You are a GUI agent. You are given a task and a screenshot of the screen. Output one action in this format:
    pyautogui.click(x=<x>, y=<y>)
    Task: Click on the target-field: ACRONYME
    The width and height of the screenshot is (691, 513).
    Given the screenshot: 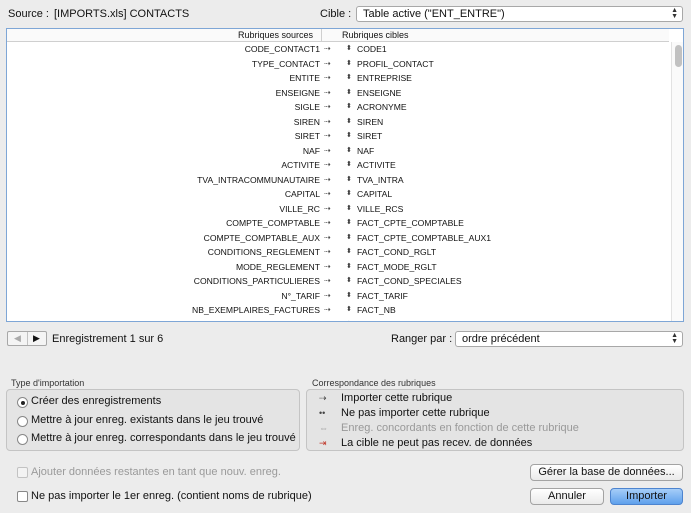 What is the action you would take?
    pyautogui.click(x=382, y=107)
    